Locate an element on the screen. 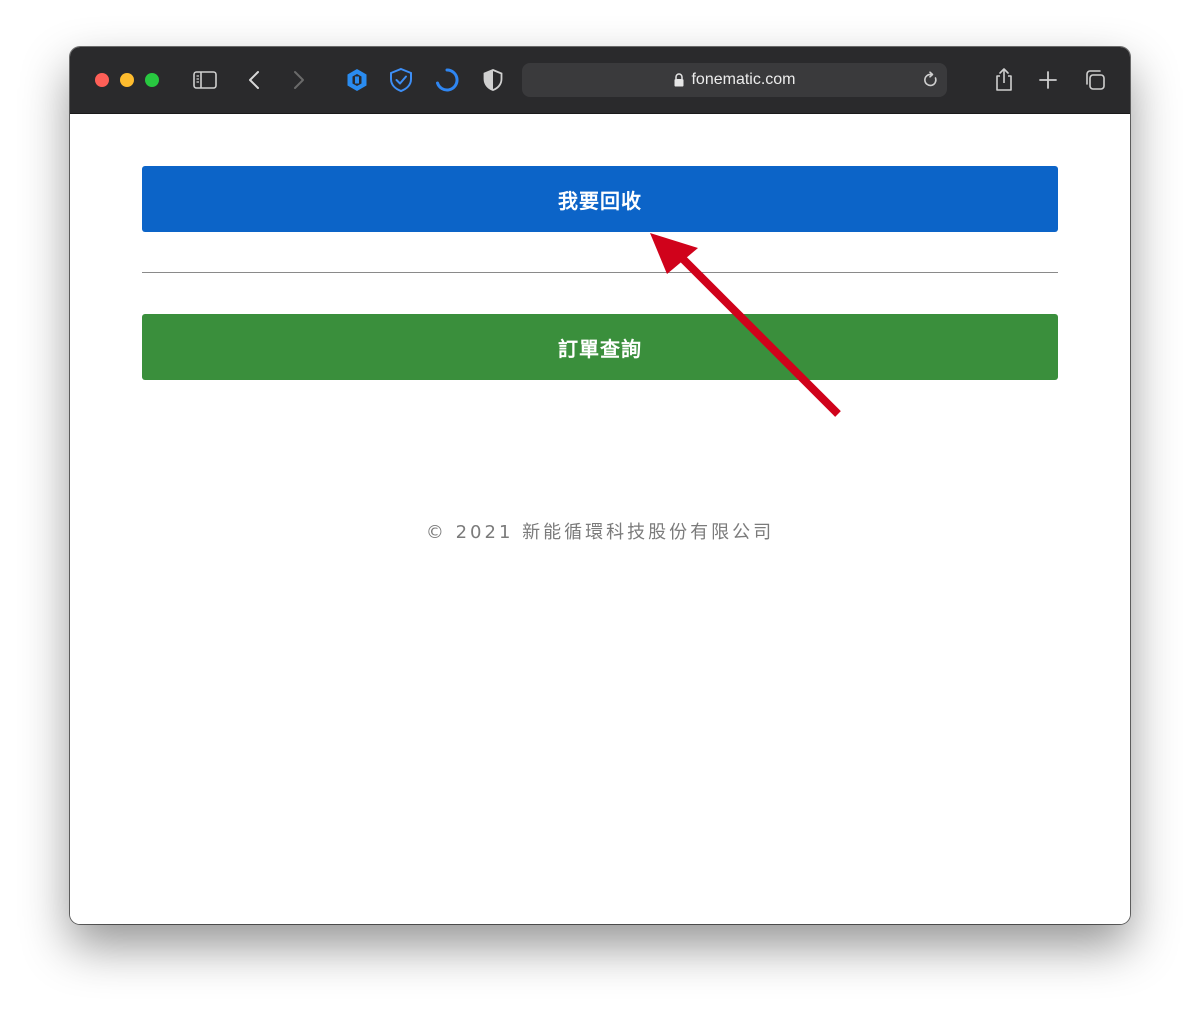 This screenshot has height=1017, width=1200. privacy-shield-icon is located at coordinates (493, 80).